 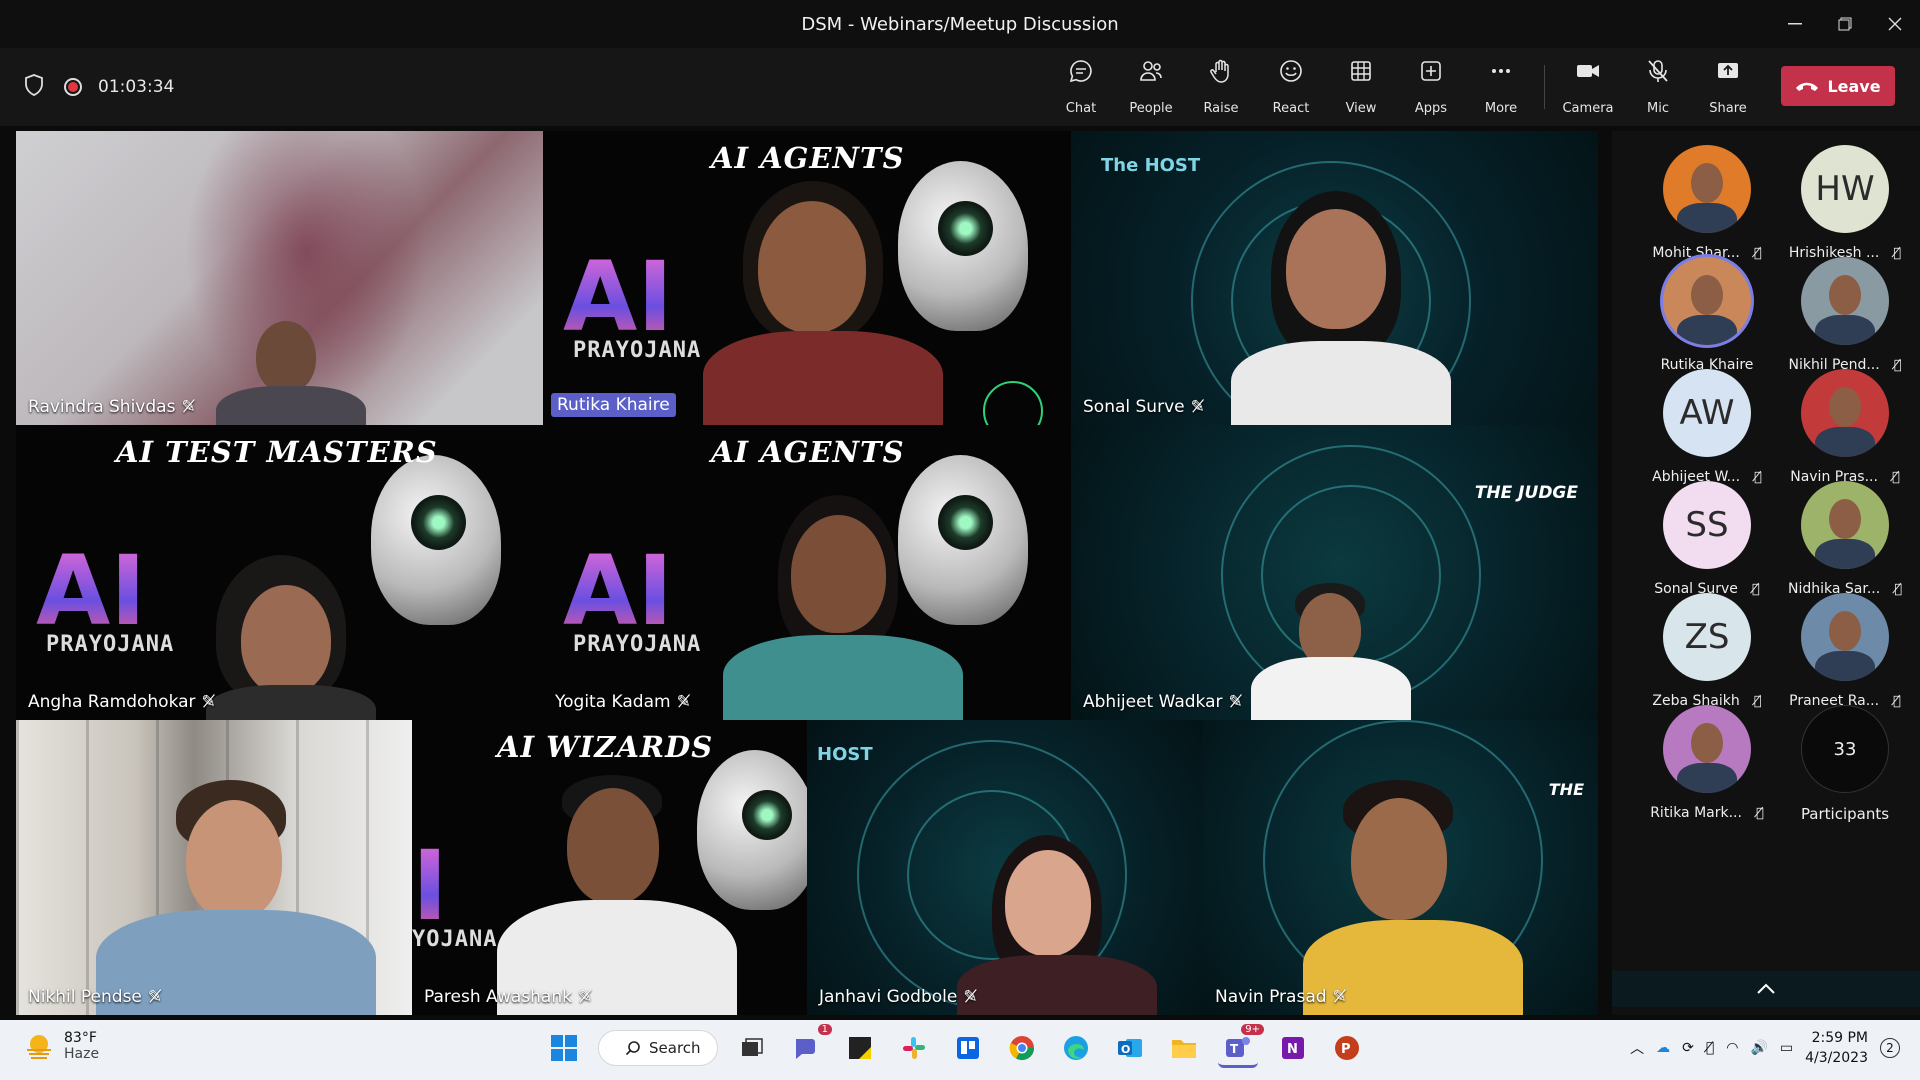 I want to click on participant-item: Ritika Mark... 🎙̸, so click(x=1707, y=770).